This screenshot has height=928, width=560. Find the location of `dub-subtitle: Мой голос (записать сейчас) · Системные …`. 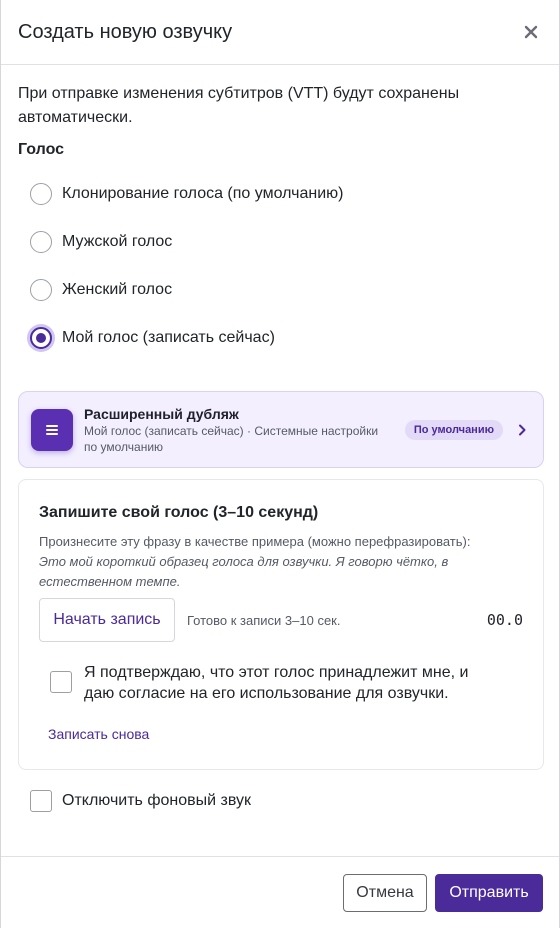

dub-subtitle: Мой голос (записать сейчас) · Системные … is located at coordinates (231, 438).